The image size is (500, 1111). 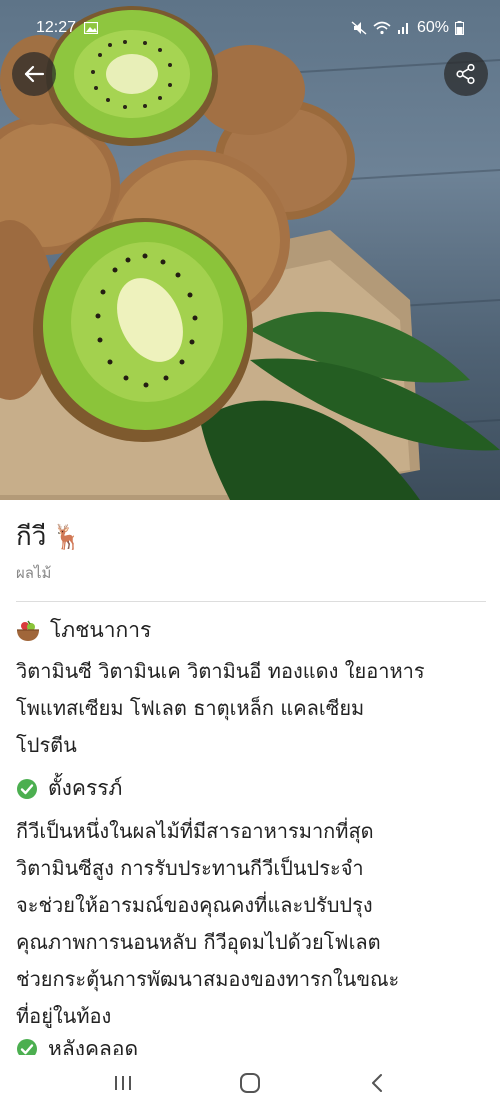 What do you see at coordinates (190, 708) in the screenshot?
I see `body-line: โพแทสเซียม โฟเลต ธาตุเหล็ก แคลเซียม` at bounding box center [190, 708].